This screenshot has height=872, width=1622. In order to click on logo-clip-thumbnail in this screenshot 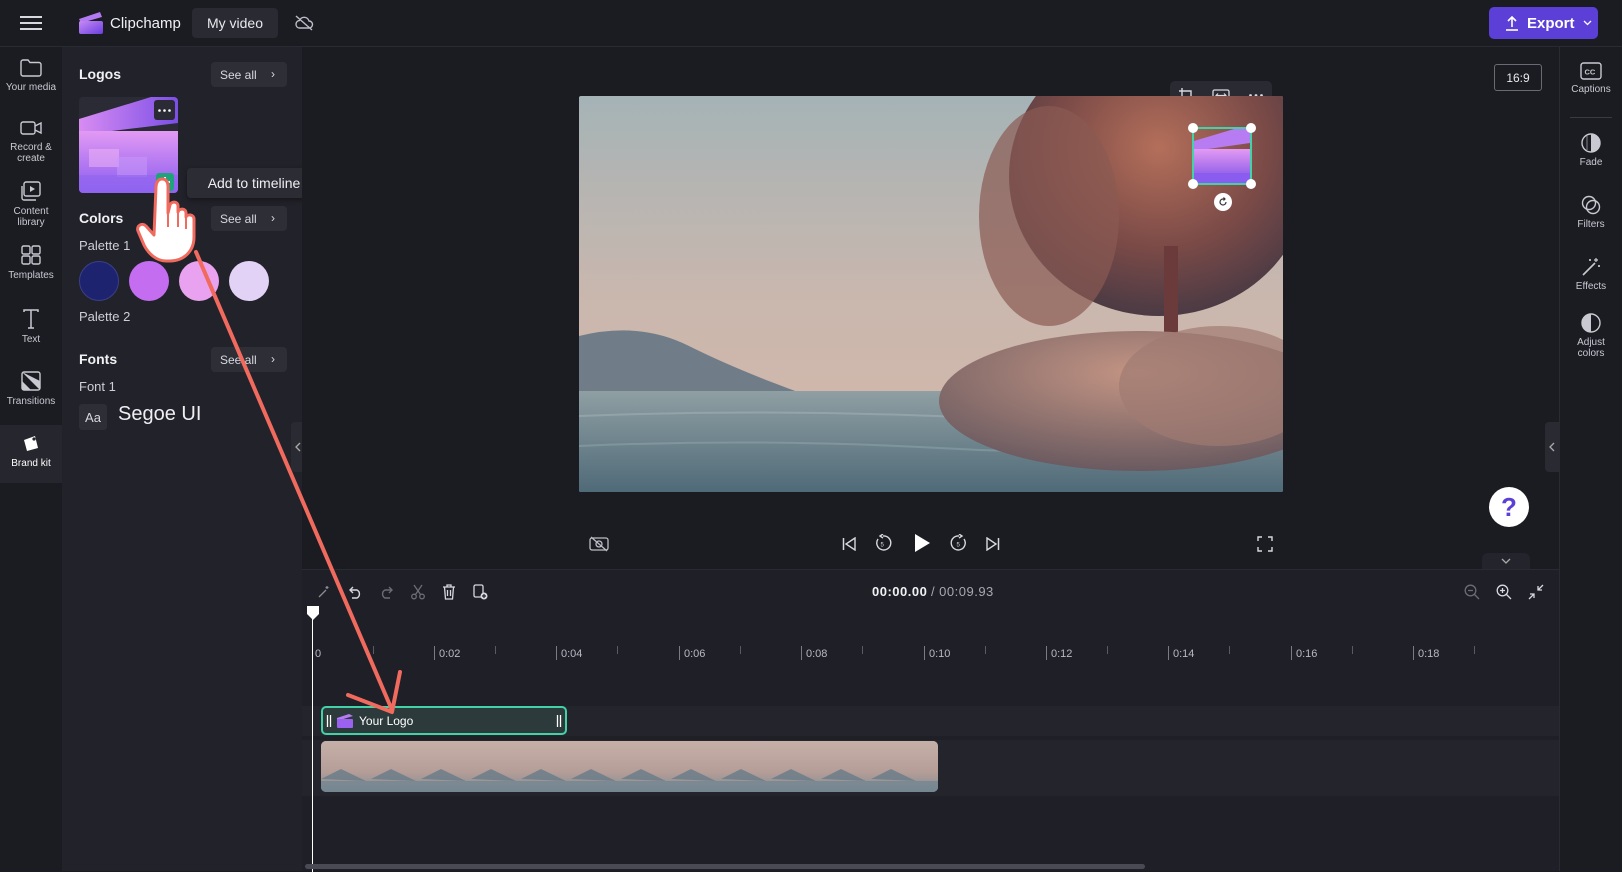, I will do `click(345, 720)`.